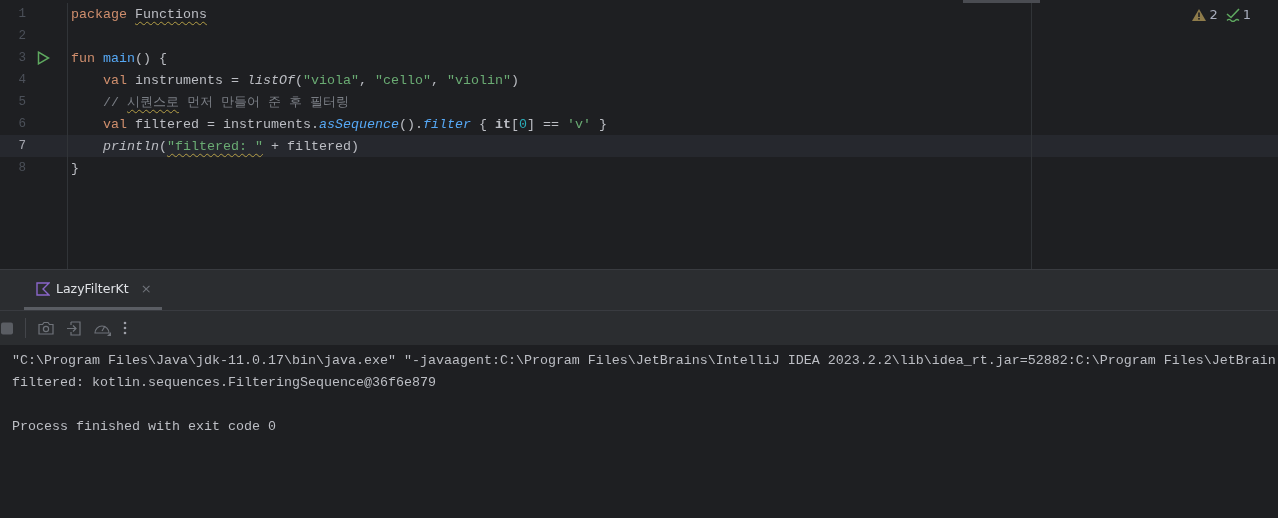 The height and width of the screenshot is (518, 1278). I want to click on stop-icon, so click(7, 328).